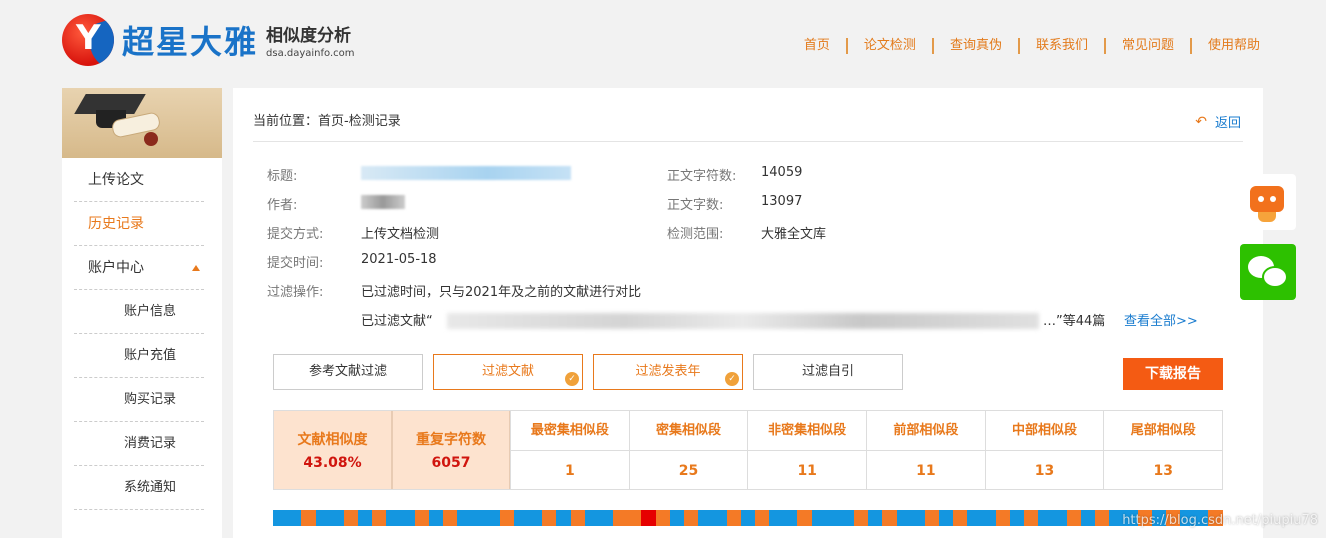 This screenshot has height=538, width=1326. I want to click on filtered-lit-redacted, so click(743, 321).